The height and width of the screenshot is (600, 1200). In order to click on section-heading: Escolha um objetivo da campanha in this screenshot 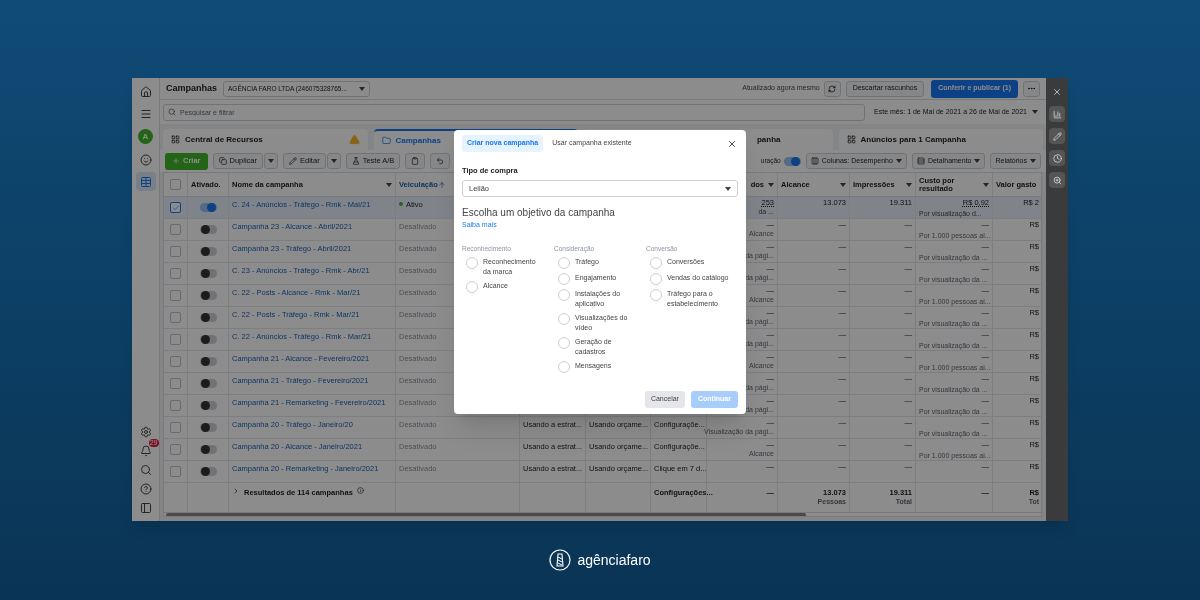, I will do `click(539, 213)`.